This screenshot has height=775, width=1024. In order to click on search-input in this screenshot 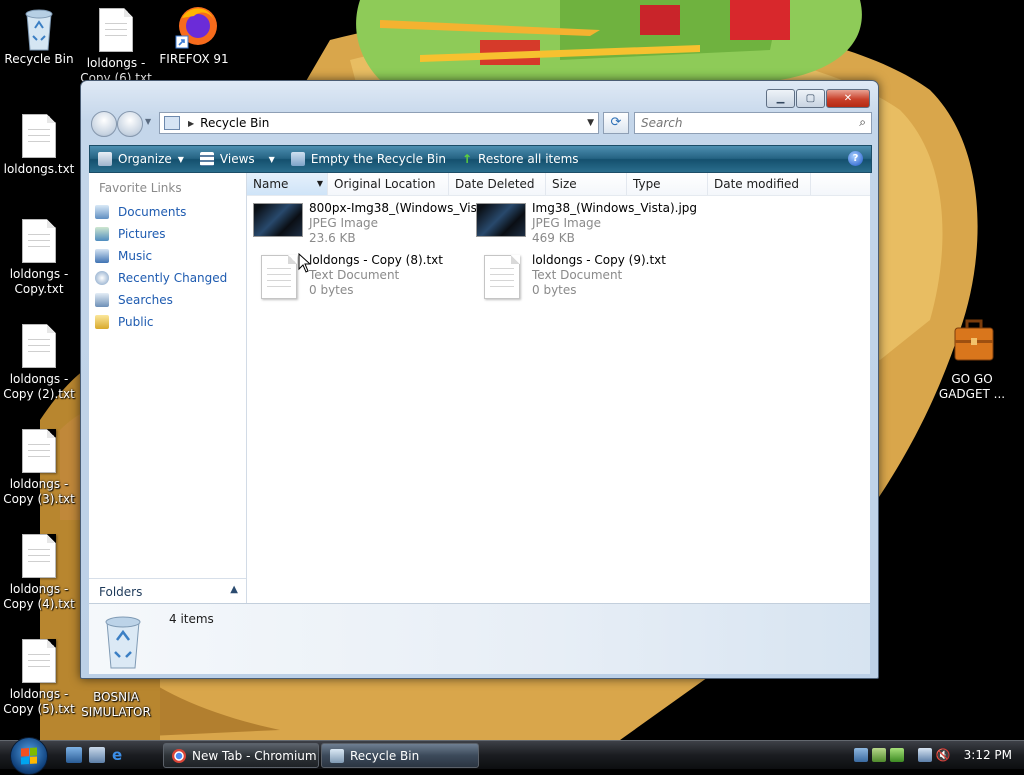, I will do `click(741, 123)`.